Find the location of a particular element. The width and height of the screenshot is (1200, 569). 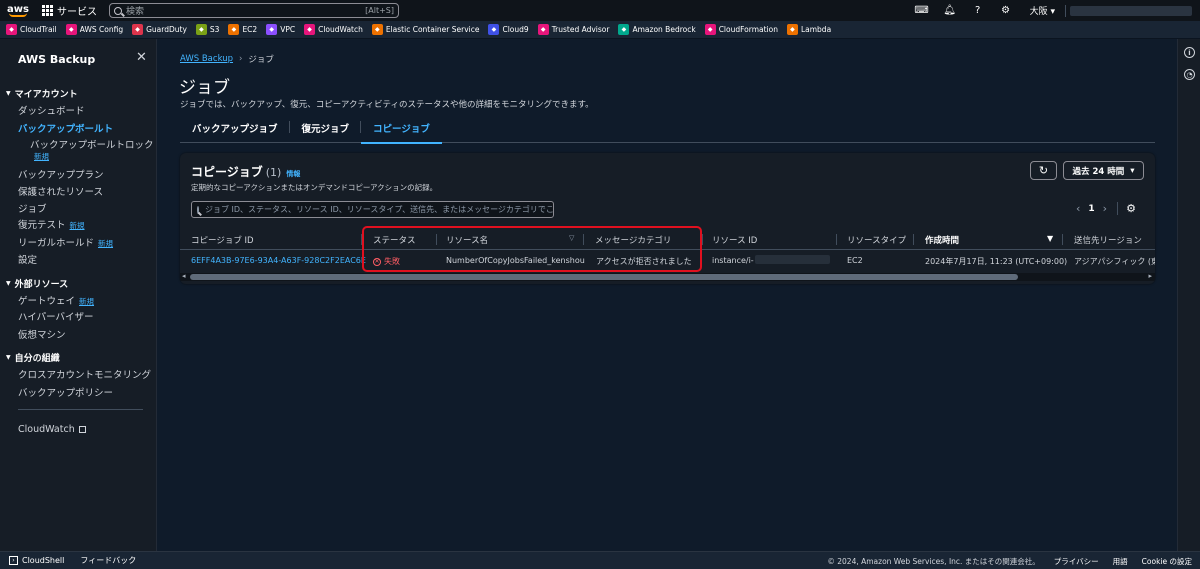

sidebar-section-org: ▼ 自分の組織 is located at coordinates (33, 357).